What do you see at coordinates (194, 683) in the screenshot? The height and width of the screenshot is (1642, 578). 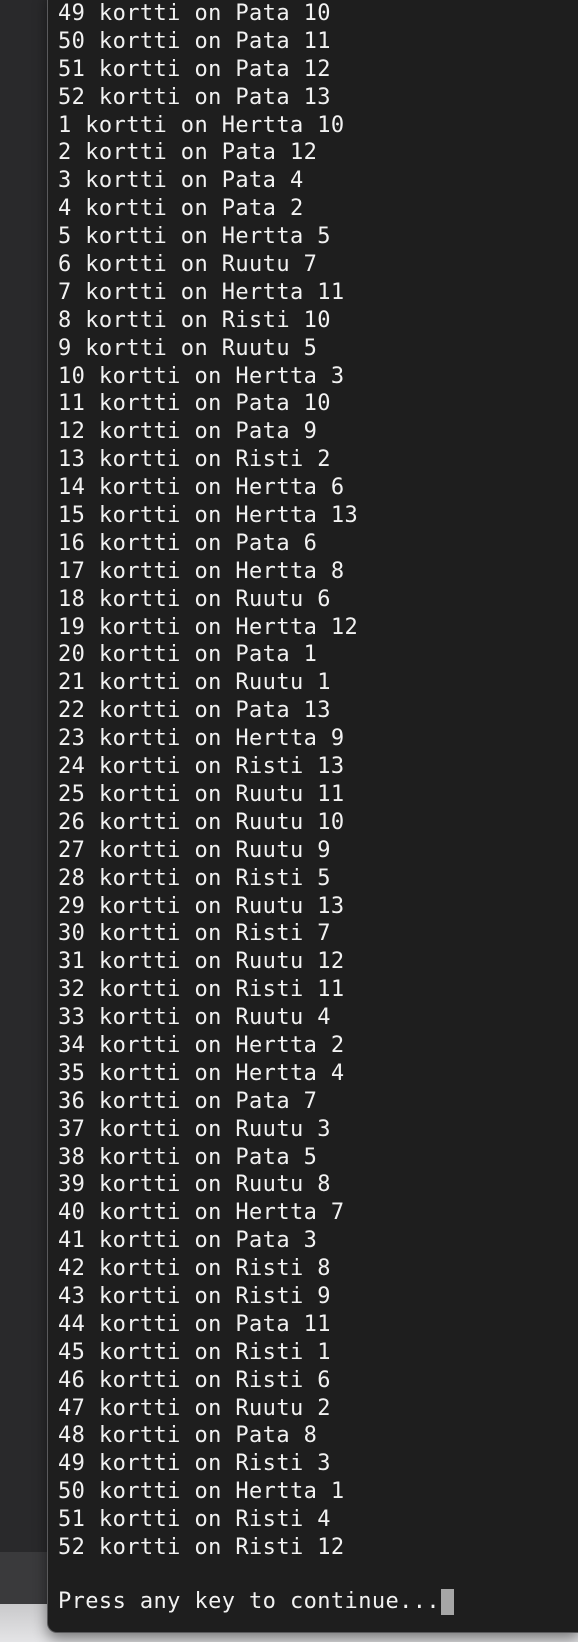 I see `output-line: 21 kortti on Ruutu 1` at bounding box center [194, 683].